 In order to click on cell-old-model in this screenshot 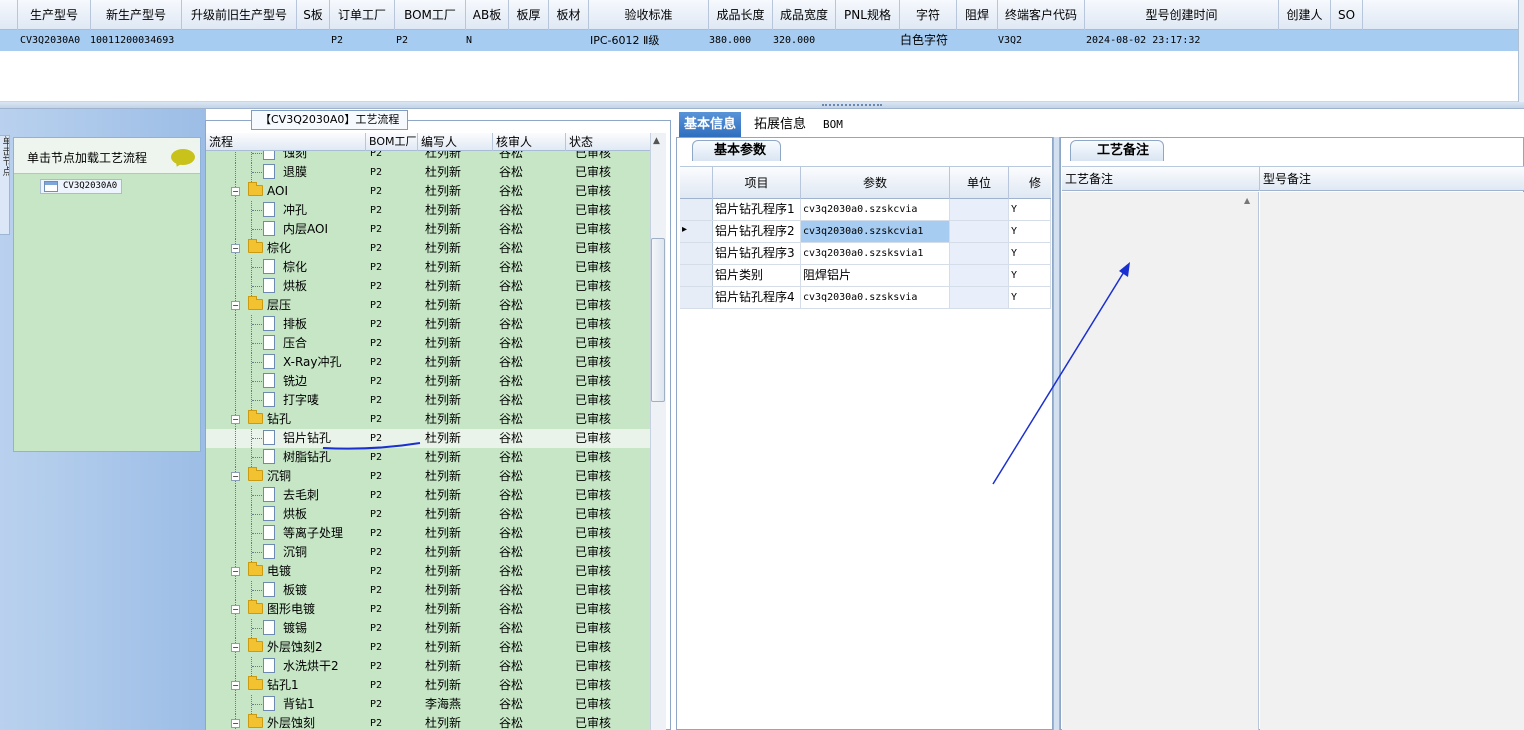, I will do `click(239, 40)`.